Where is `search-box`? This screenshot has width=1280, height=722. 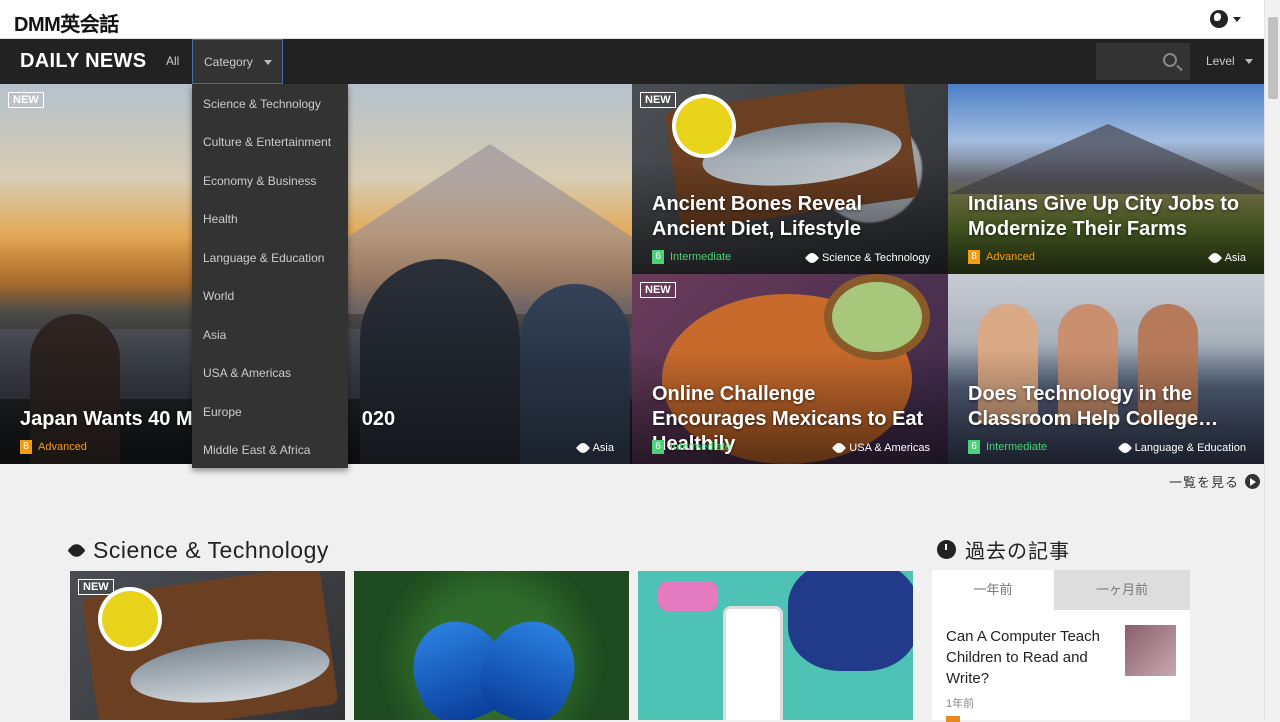 search-box is located at coordinates (1143, 61).